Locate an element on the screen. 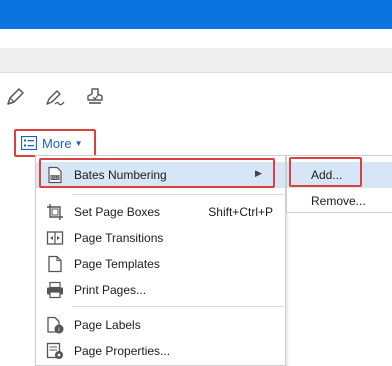 The width and height of the screenshot is (392, 366). menu-item-page-templates: Page Templates is located at coordinates (160, 264).